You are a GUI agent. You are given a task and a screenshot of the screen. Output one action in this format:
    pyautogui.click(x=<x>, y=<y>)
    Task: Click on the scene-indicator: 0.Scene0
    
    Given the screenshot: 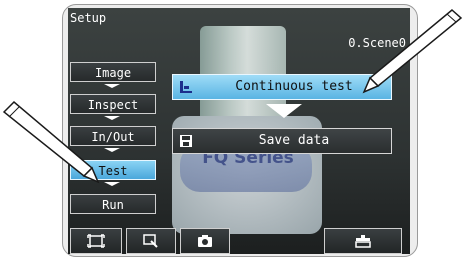 What is the action you would take?
    pyautogui.click(x=377, y=43)
    